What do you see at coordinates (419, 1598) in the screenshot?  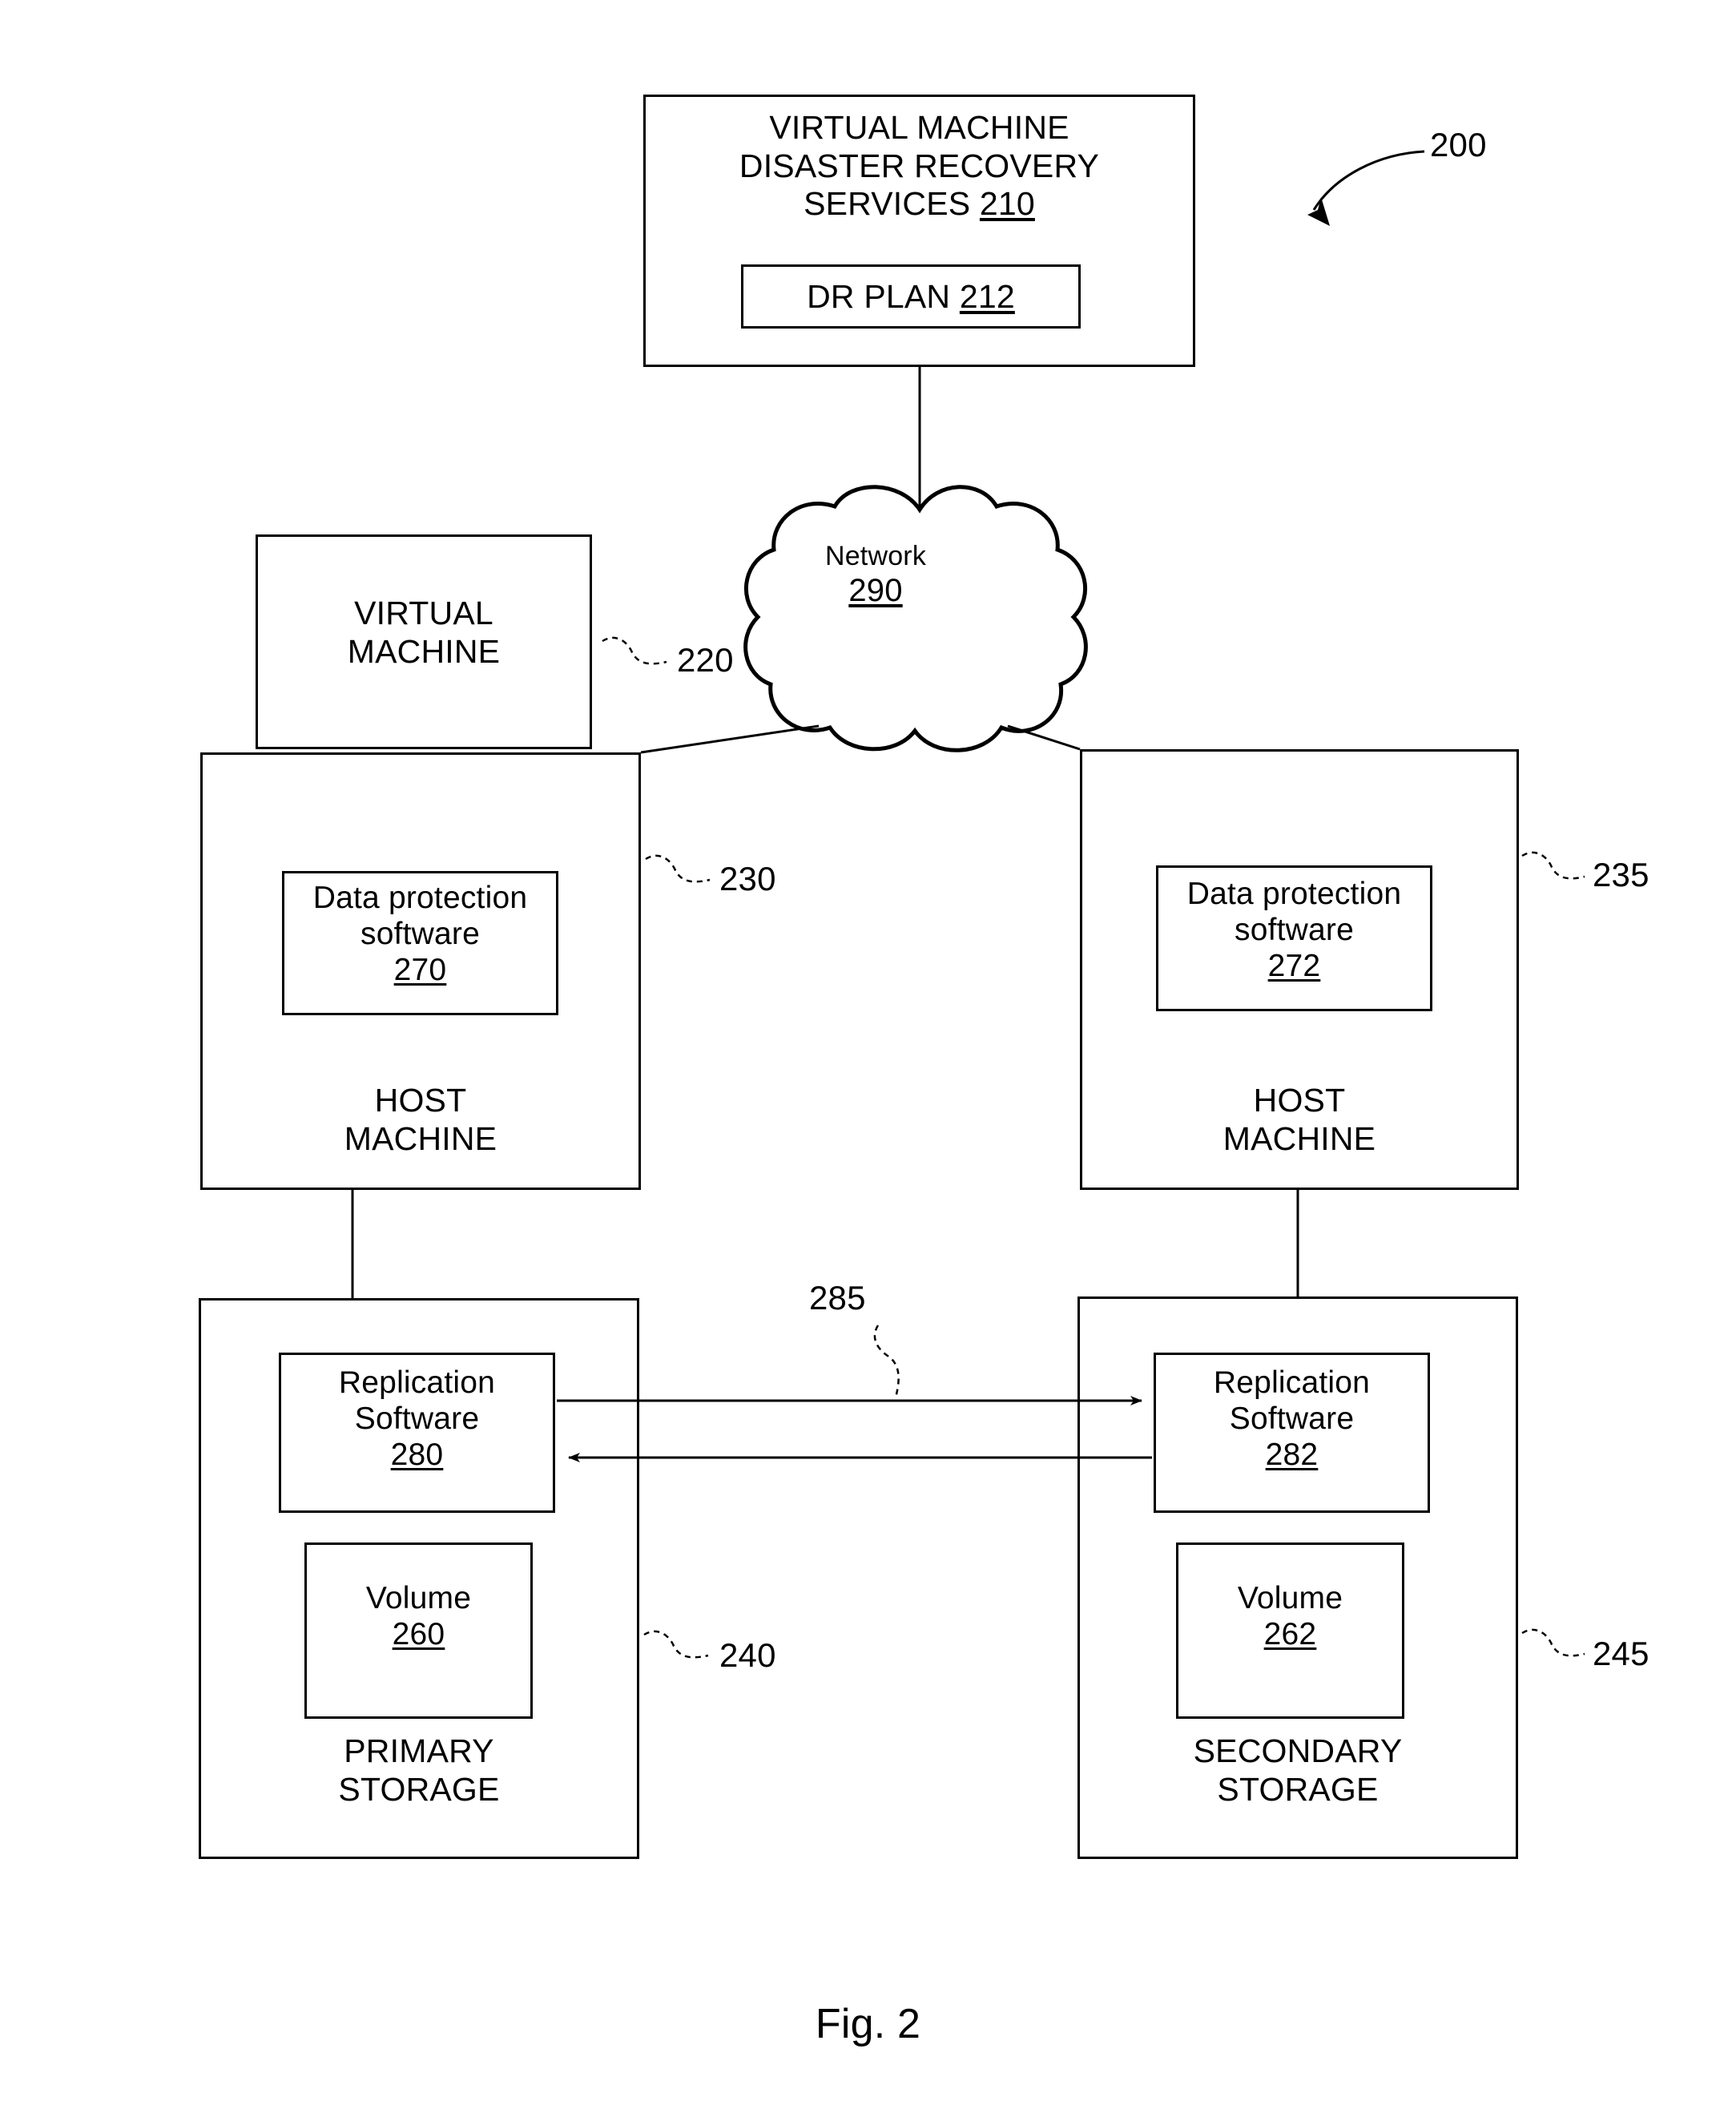 I see `vol-left-title-text: Volume` at bounding box center [419, 1598].